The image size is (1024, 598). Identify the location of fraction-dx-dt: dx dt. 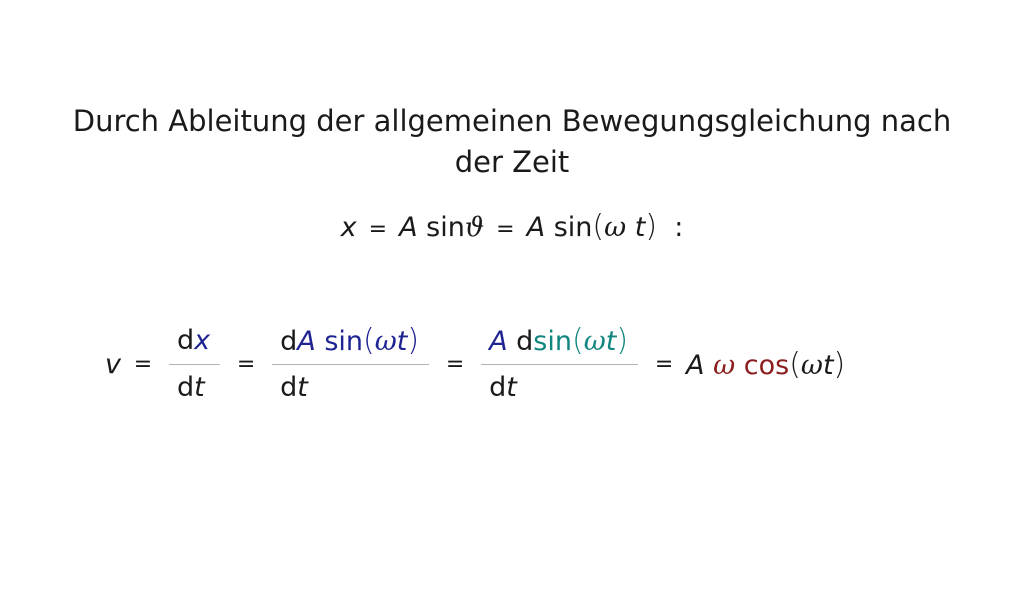
(194, 364).